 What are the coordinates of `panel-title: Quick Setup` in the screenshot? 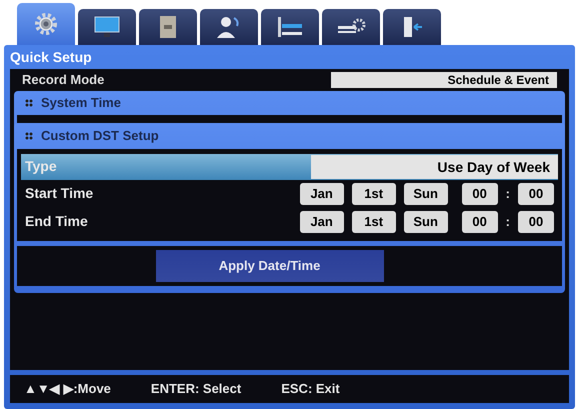 It's located at (51, 57).